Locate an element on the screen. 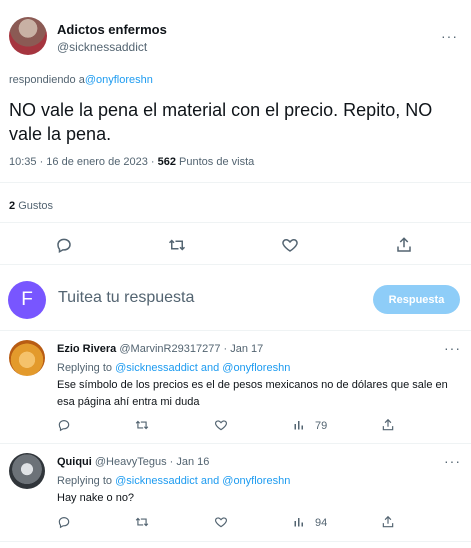 Image resolution: width=471 pixels, height=548 pixels. reply-text: Hay nake o no? is located at coordinates (96, 498).